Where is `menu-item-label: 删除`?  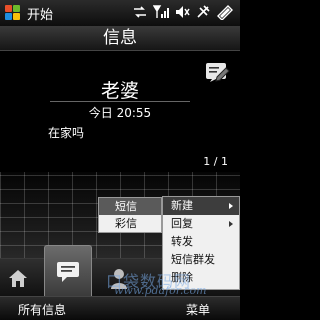
menu-item-label: 删除 is located at coordinates (182, 277).